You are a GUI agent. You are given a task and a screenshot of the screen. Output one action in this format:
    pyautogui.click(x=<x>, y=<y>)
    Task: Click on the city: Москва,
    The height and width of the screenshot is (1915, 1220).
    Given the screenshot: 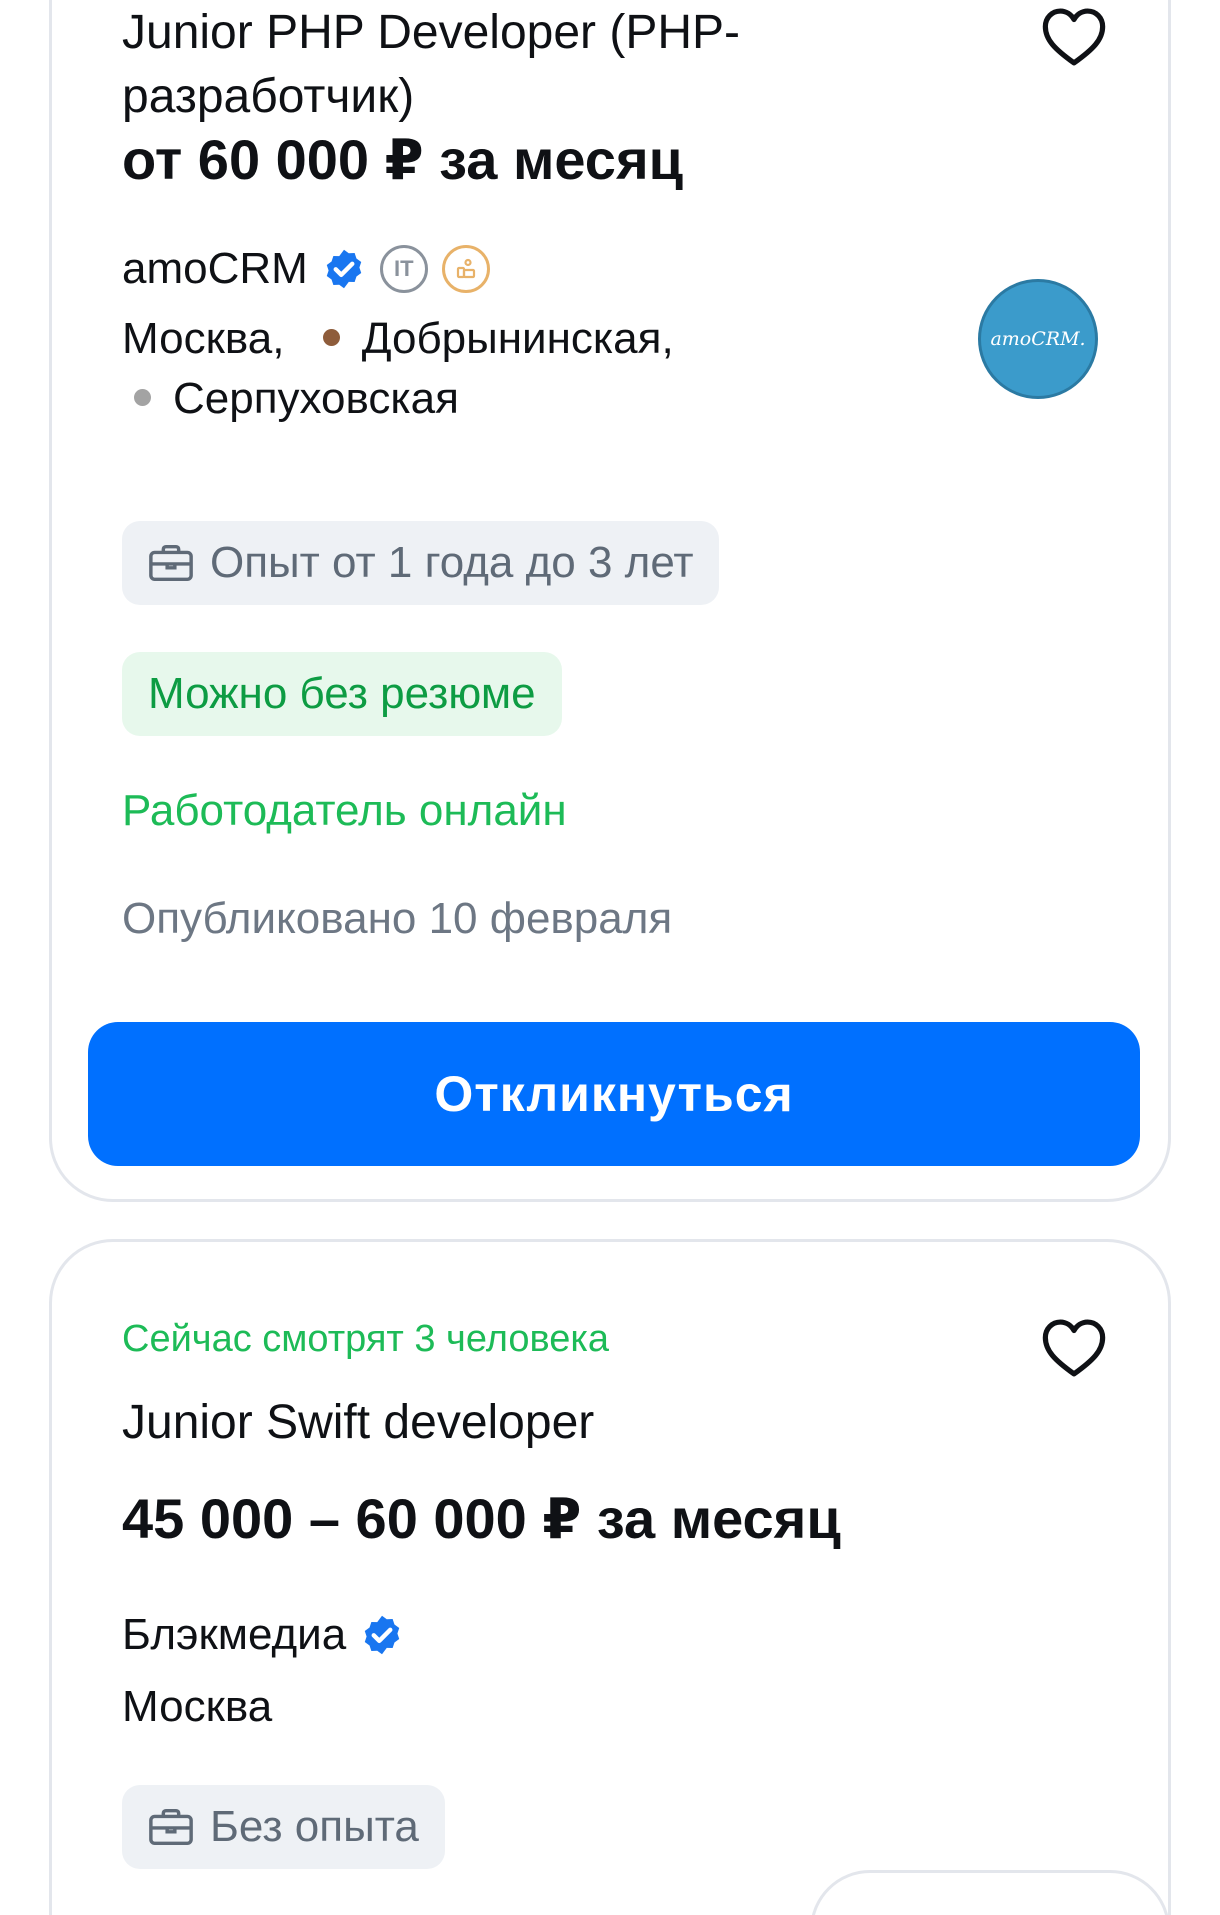 What is the action you would take?
    pyautogui.click(x=203, y=338)
    